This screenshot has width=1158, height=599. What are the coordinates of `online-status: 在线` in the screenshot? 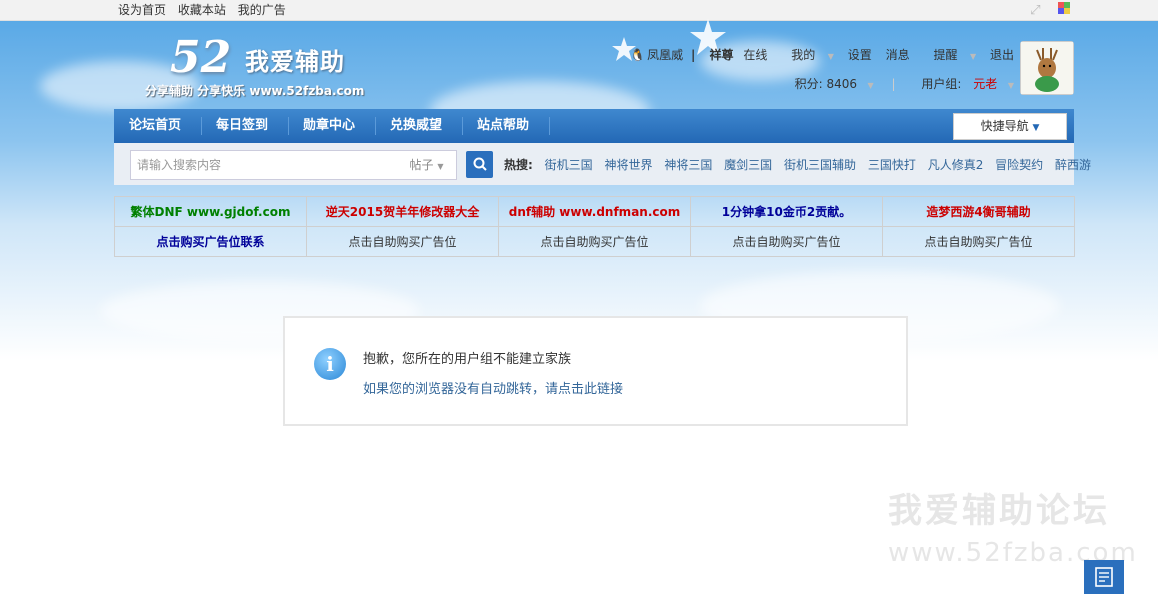 It's located at (755, 55).